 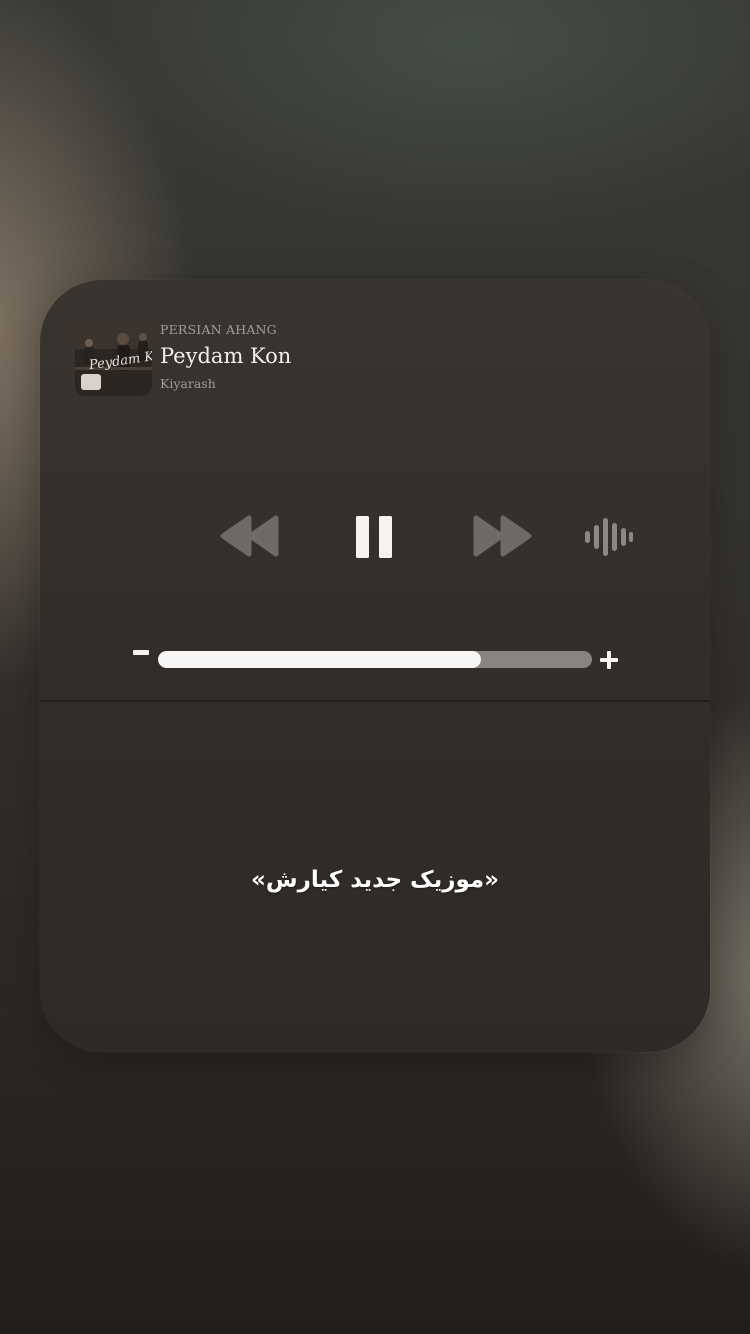 I want to click on volume-up-icon, so click(x=609, y=660).